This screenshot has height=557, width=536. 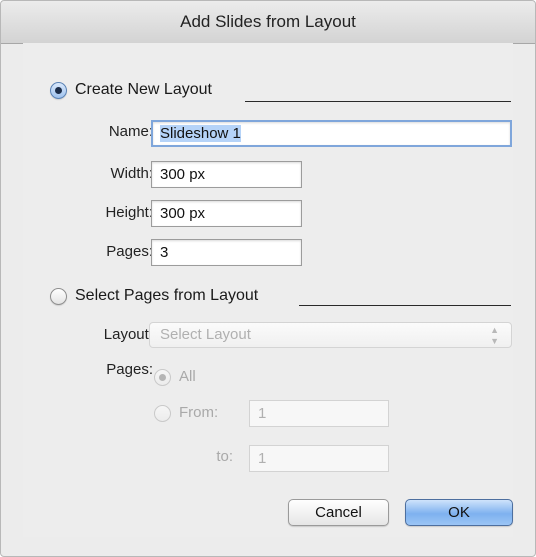 I want to click on pages-label: Pages:, so click(x=129, y=251).